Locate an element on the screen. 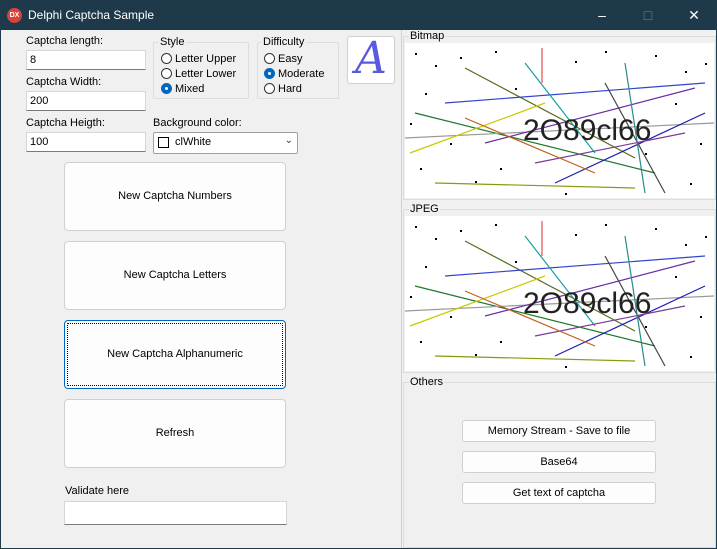 The width and height of the screenshot is (717, 549). difficulty-easy-radio: Easy is located at coordinates (283, 59).